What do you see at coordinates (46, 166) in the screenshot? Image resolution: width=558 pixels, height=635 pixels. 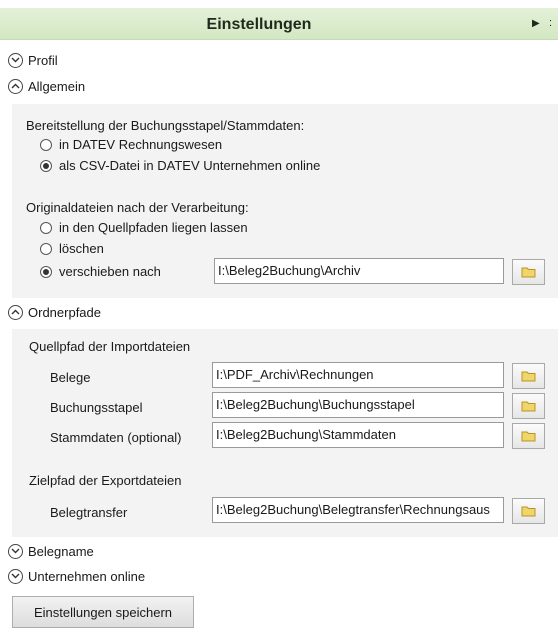 I see `radio-csv-unternehmen-online` at bounding box center [46, 166].